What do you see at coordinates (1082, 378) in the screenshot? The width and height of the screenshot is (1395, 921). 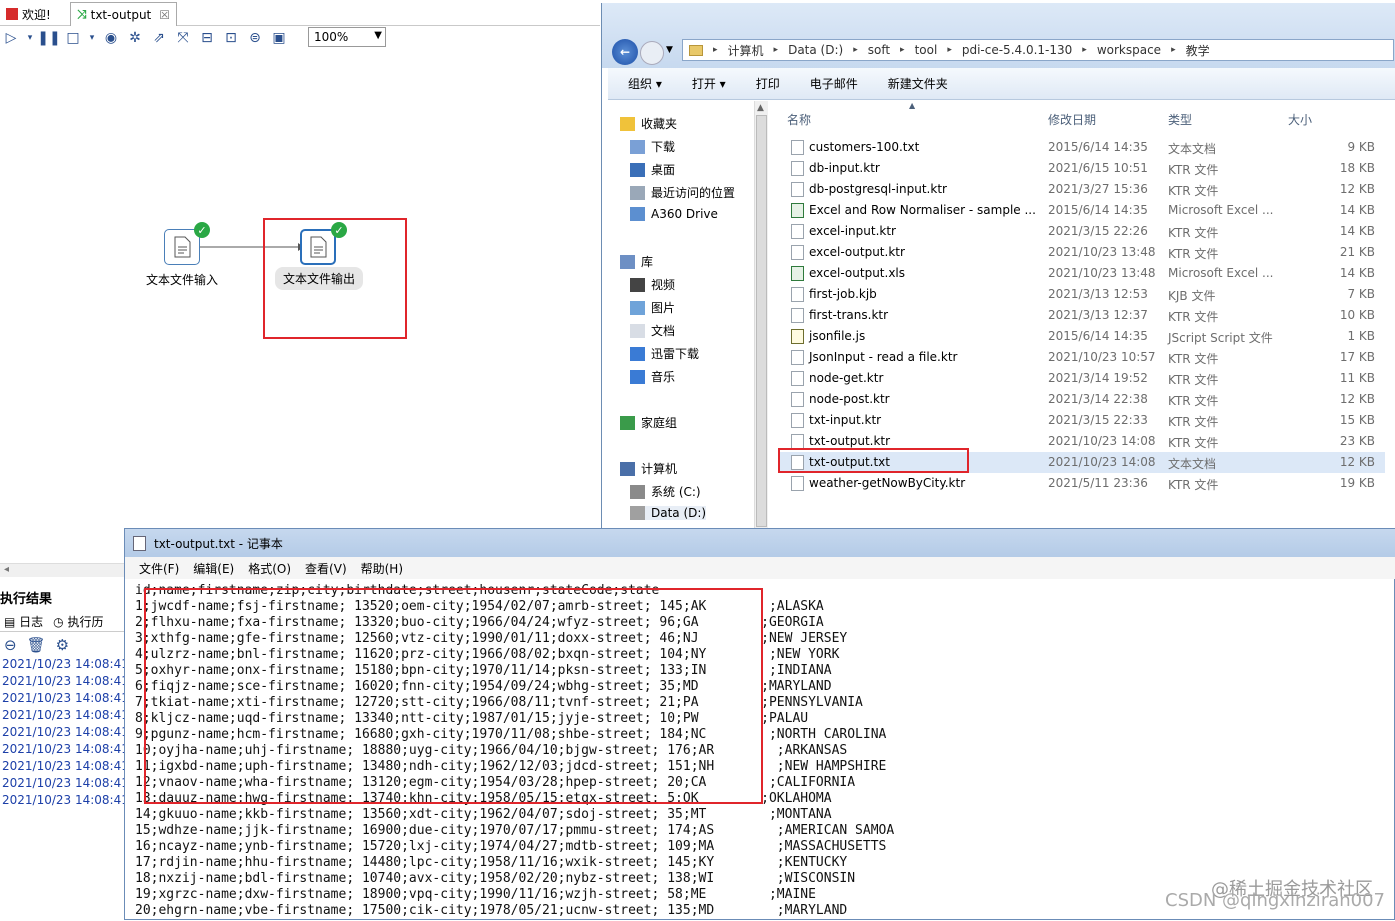 I see `file-row: node-get.ktr 2021/3/14 19:52 KTR 文件 11 KB` at bounding box center [1082, 378].